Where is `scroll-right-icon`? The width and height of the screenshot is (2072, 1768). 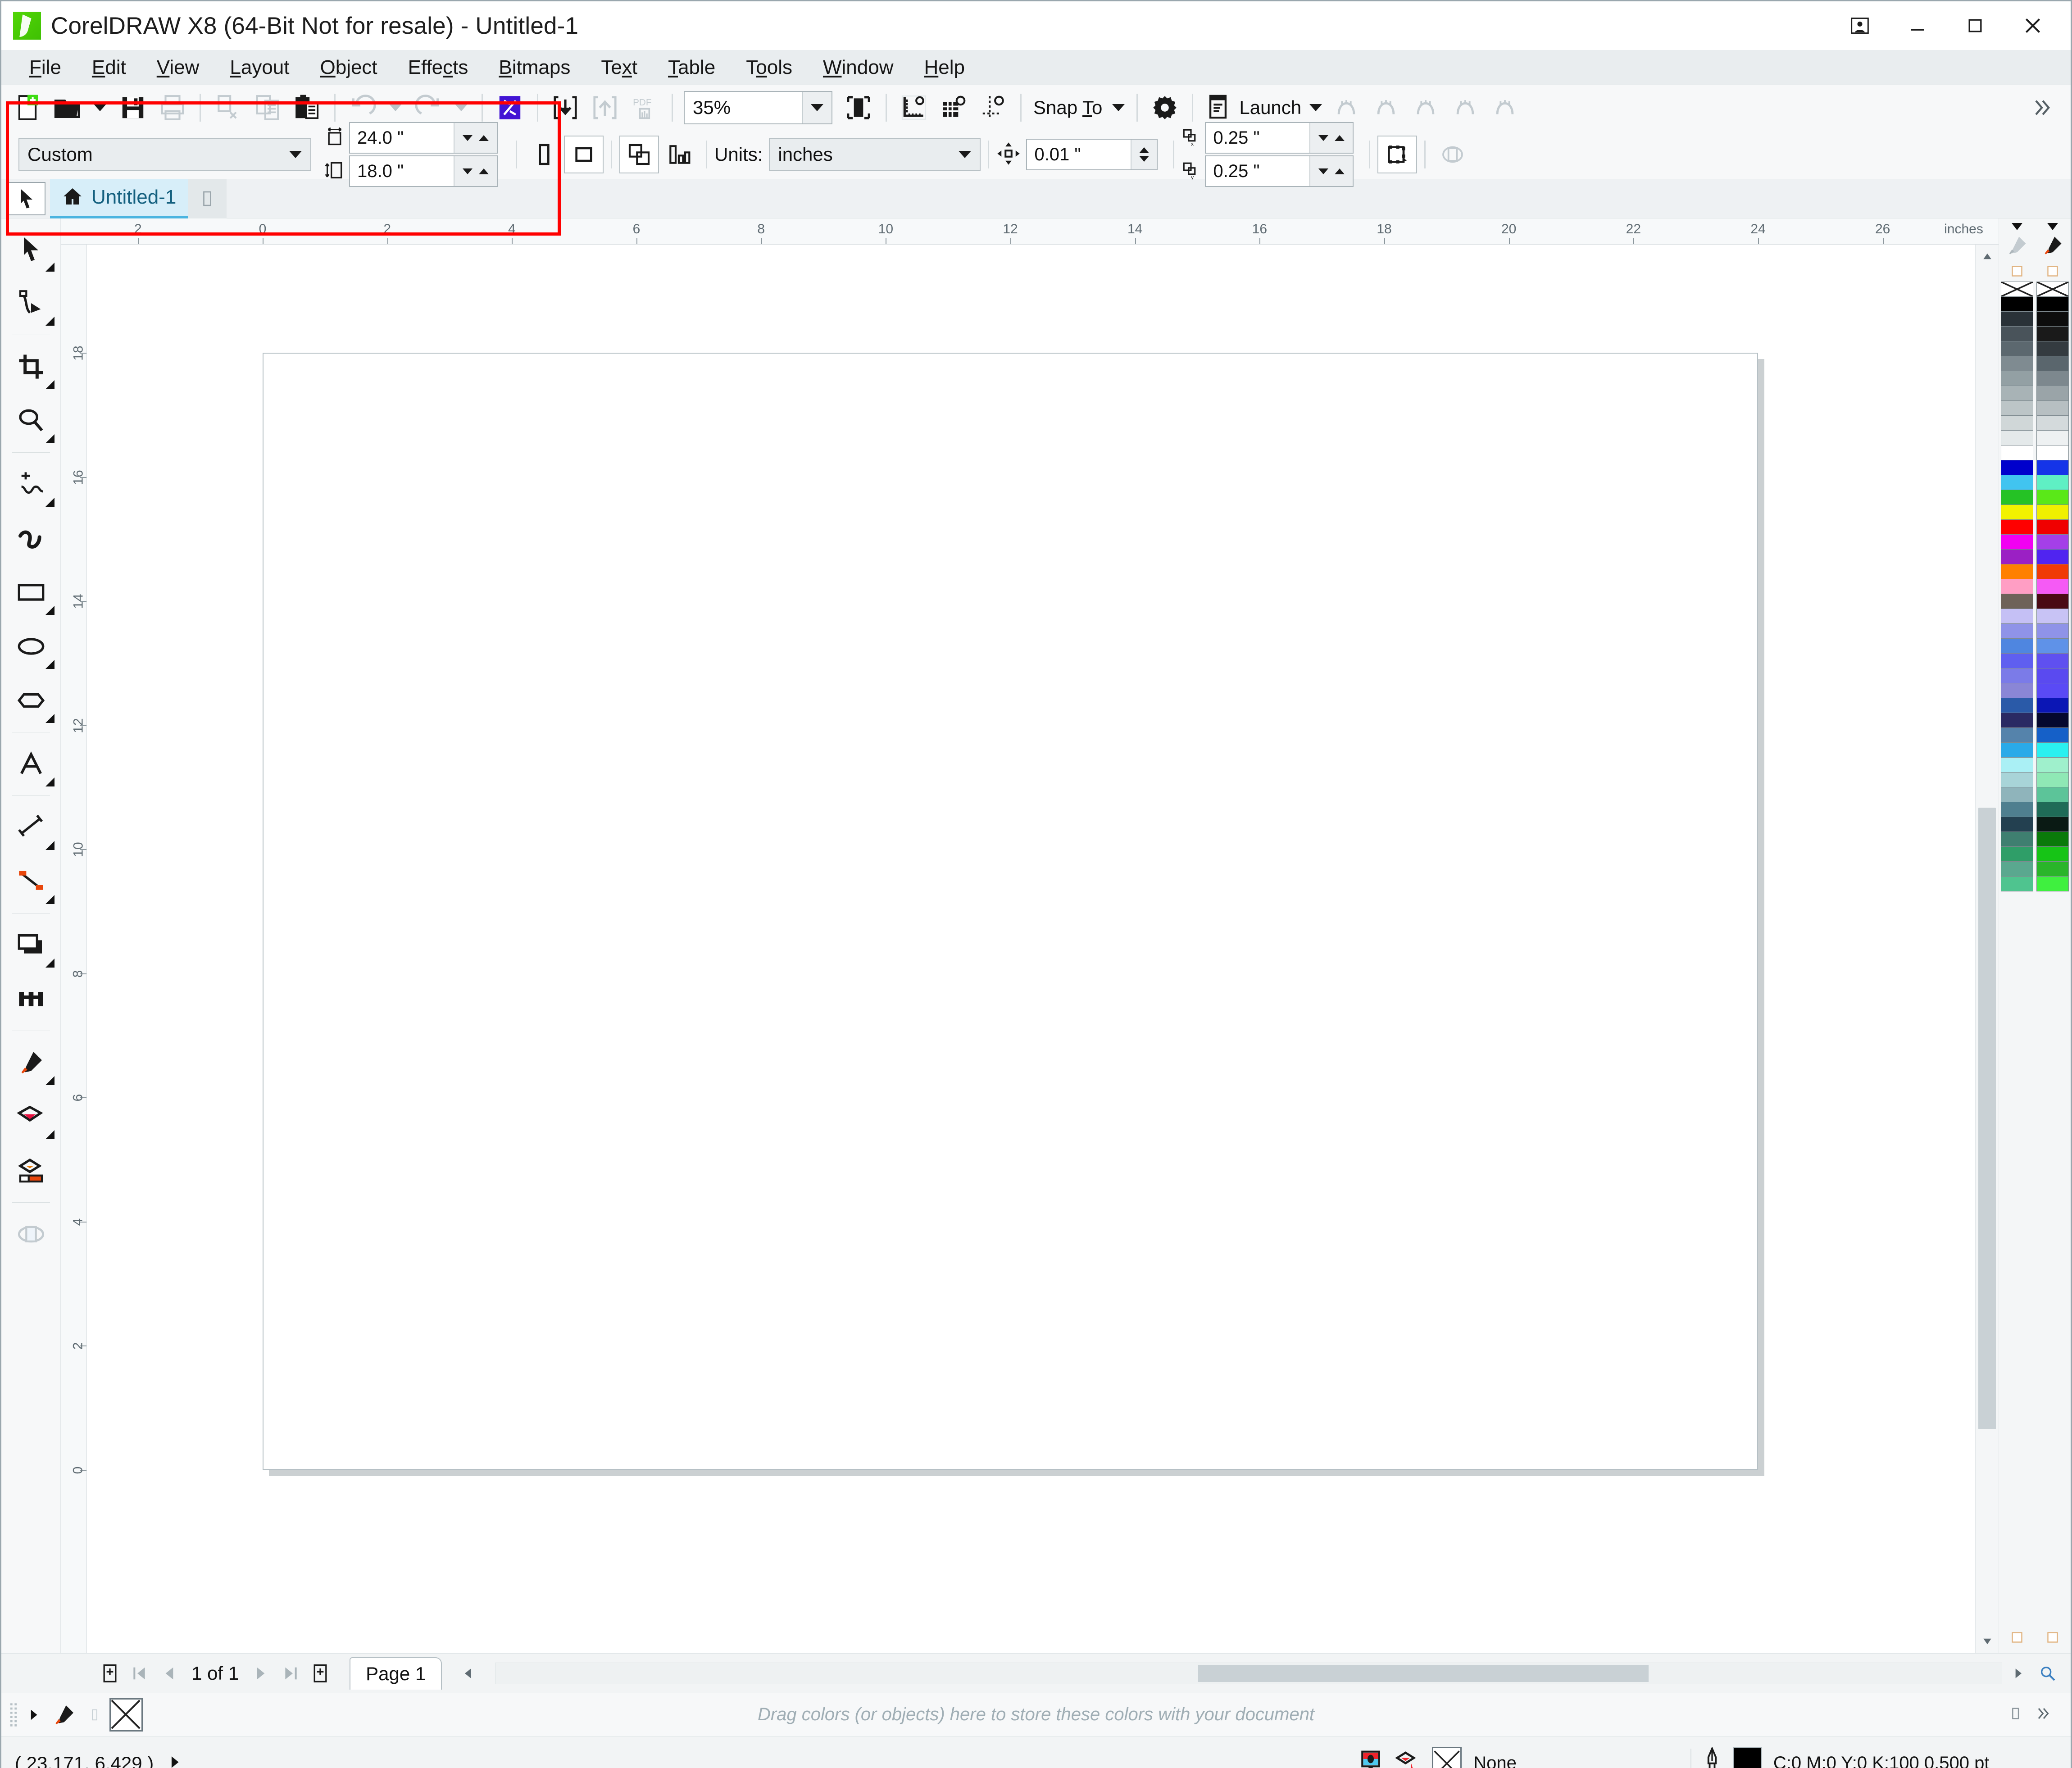 scroll-right-icon is located at coordinates (2018, 1673).